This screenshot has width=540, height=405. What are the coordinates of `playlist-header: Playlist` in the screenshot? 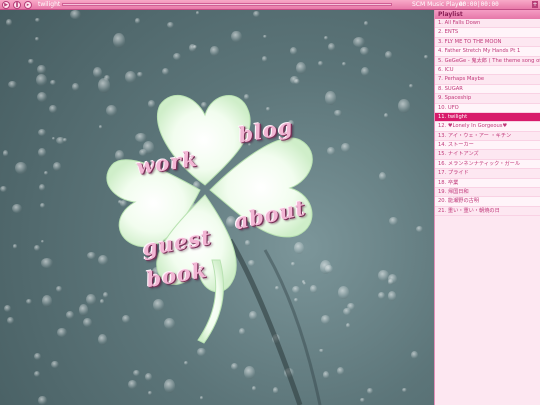 It's located at (487, 14).